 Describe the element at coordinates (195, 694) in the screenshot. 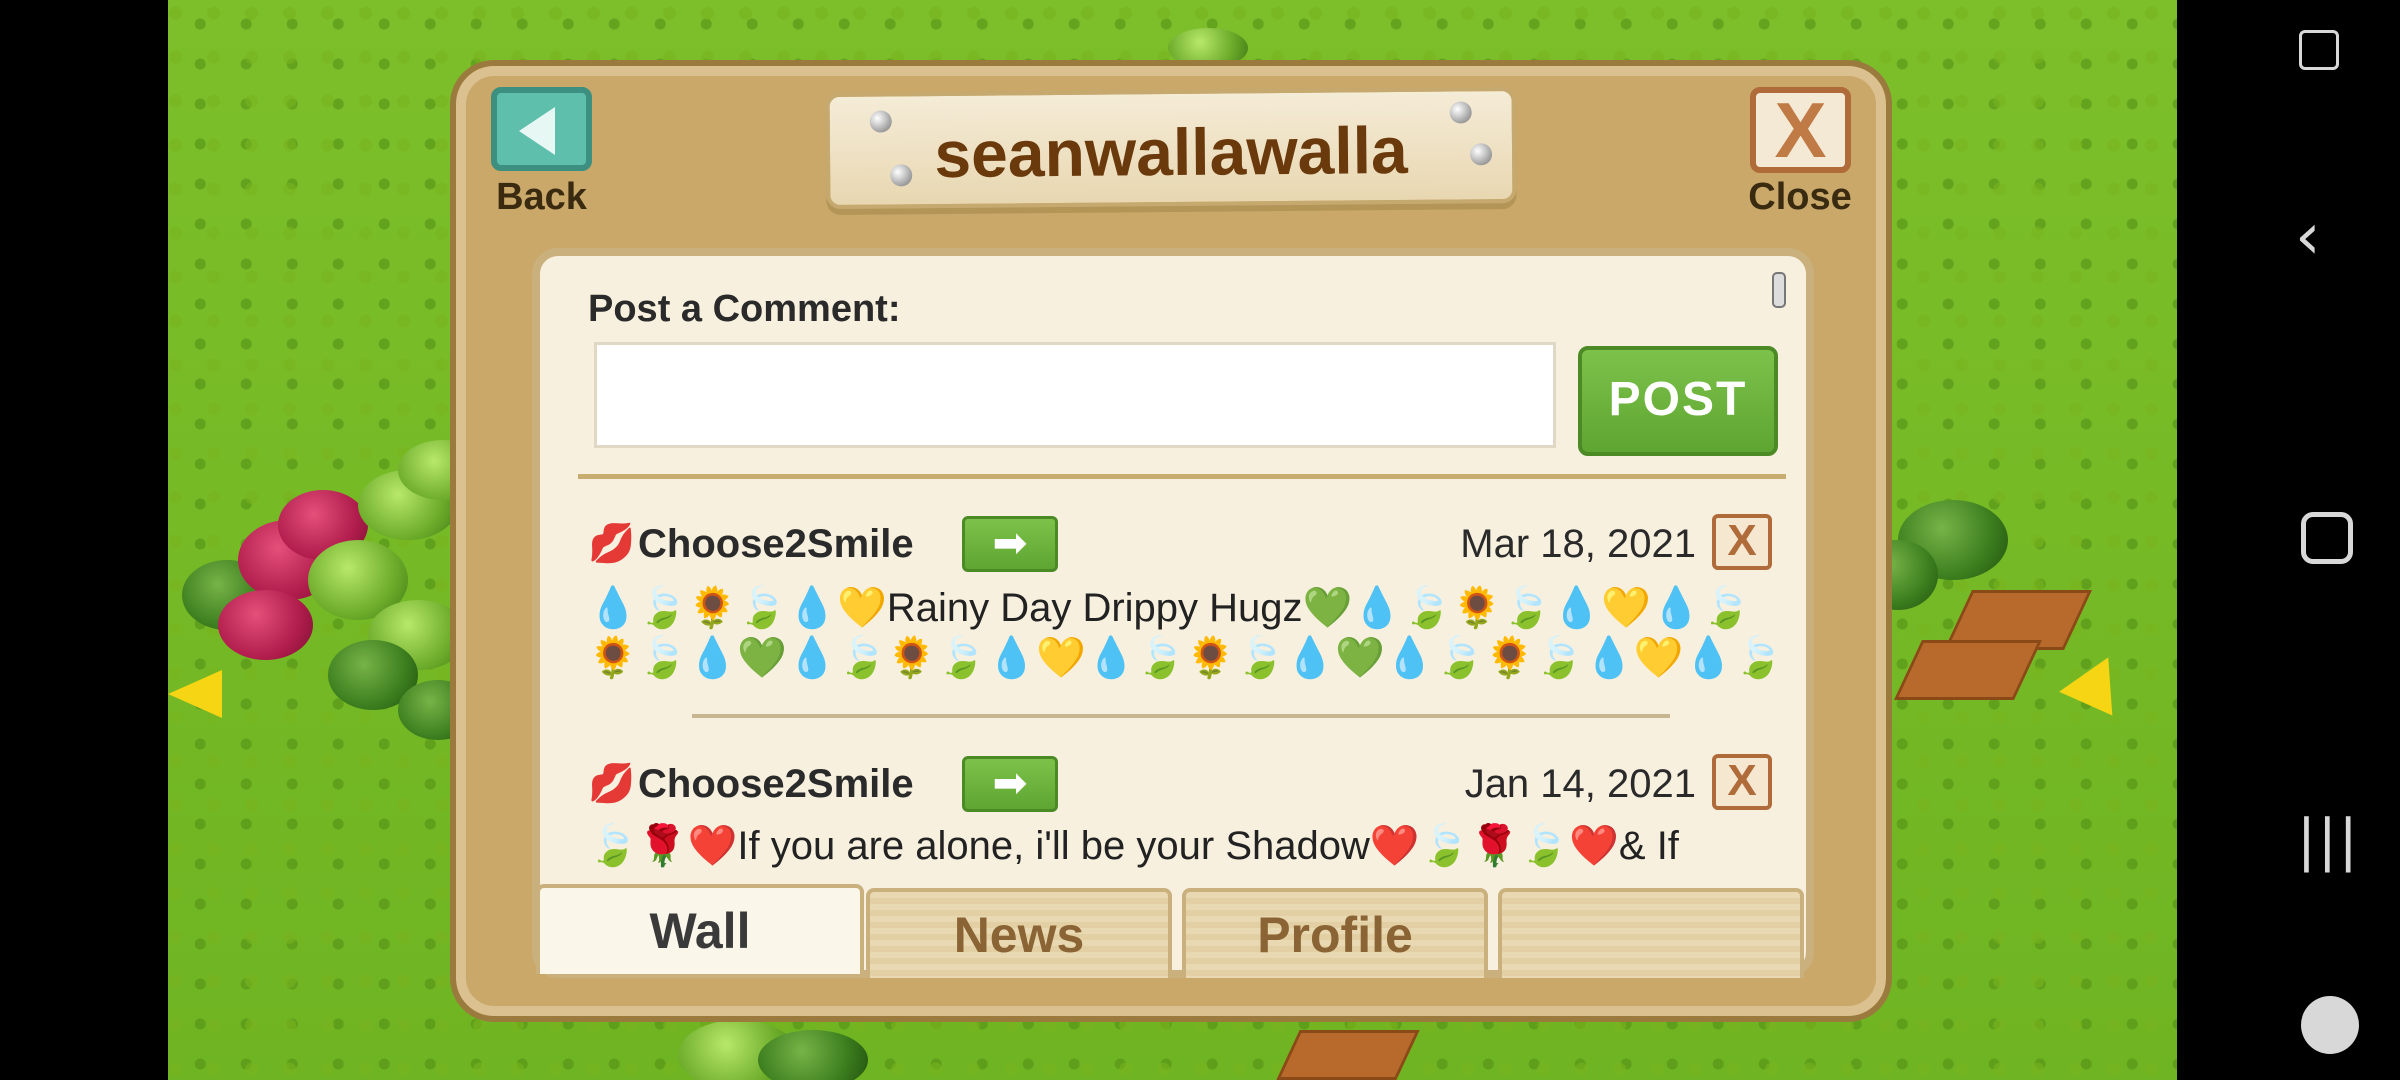

I see `expand-left-arrow-icon` at that location.